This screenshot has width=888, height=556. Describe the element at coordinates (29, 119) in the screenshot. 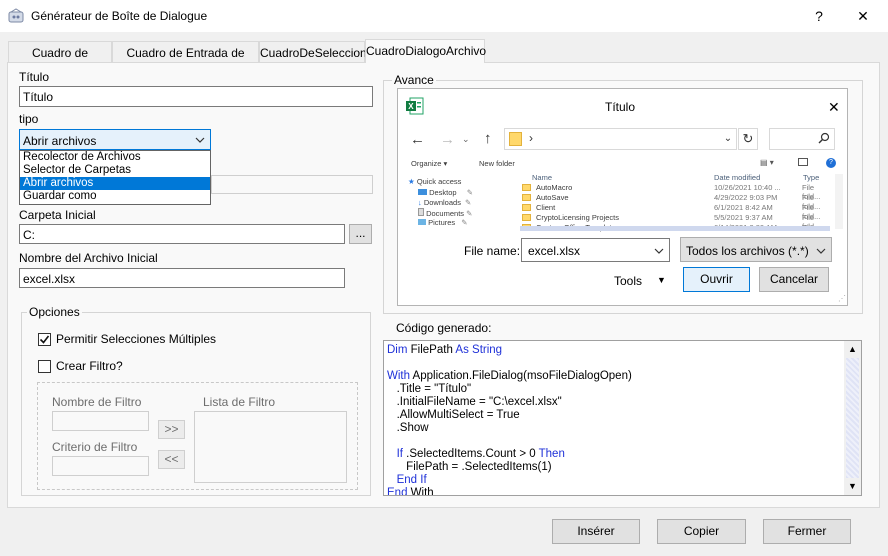

I see `tipo-label: tipo` at that location.